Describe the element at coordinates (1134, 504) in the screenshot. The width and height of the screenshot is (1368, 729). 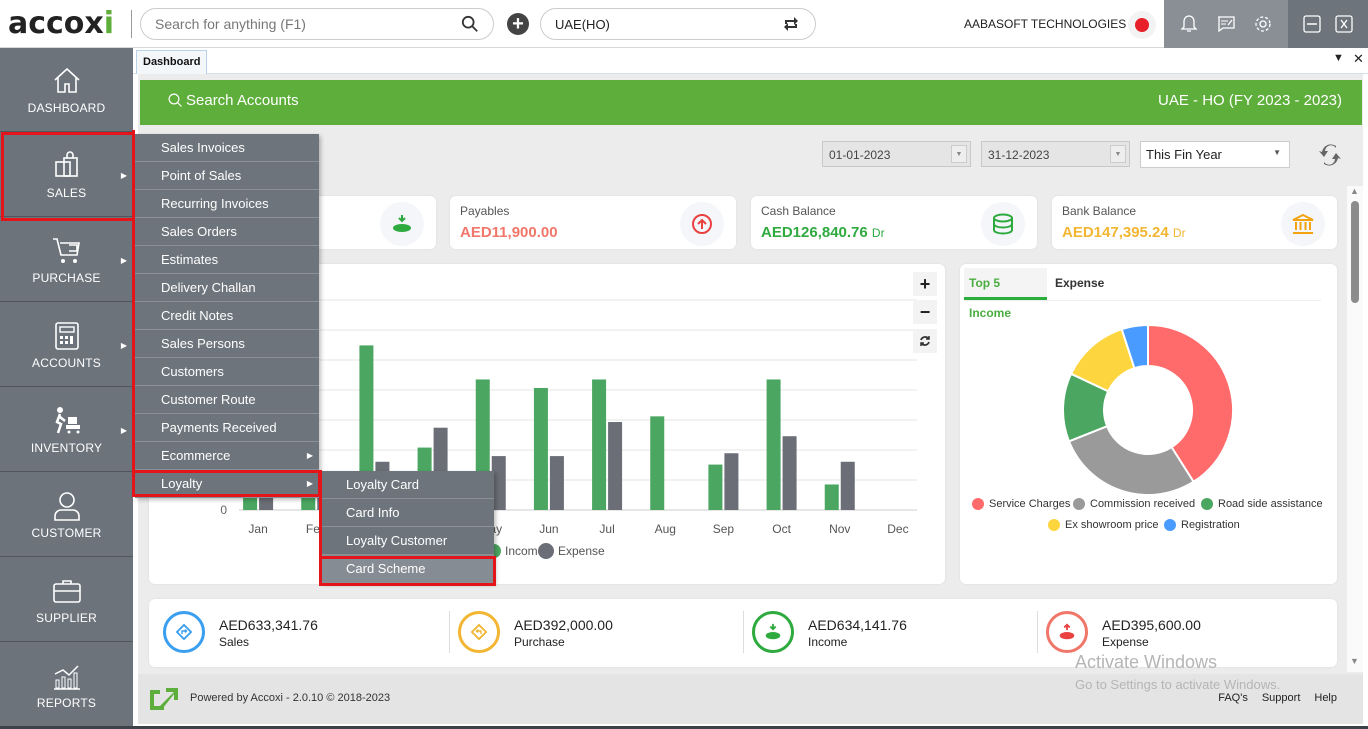
I see `legend-item-commission-received: Commission received` at that location.